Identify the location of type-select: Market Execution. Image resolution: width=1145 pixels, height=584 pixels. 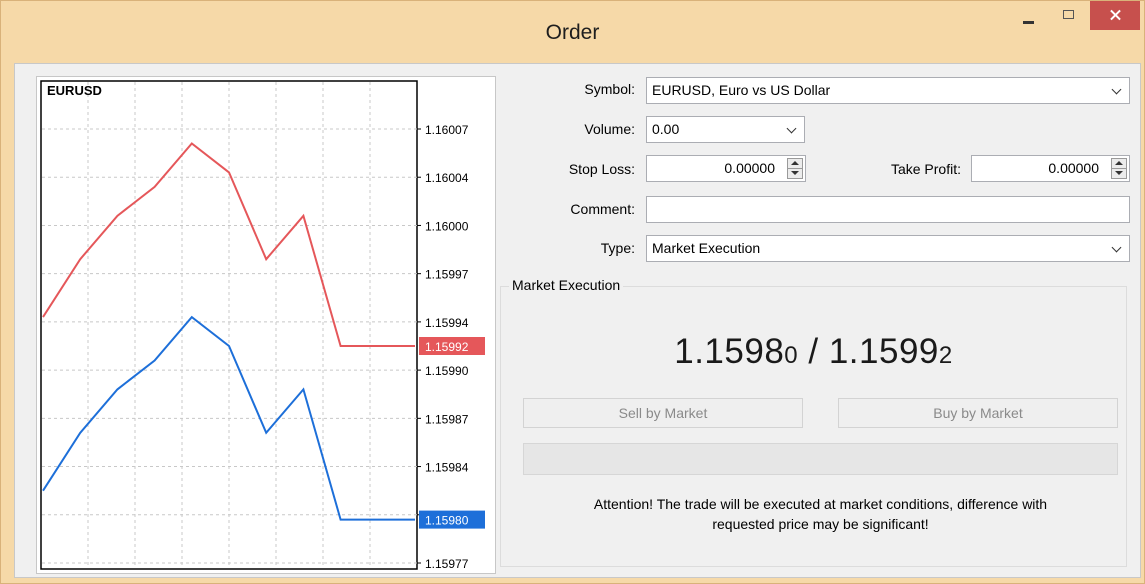
(888, 248).